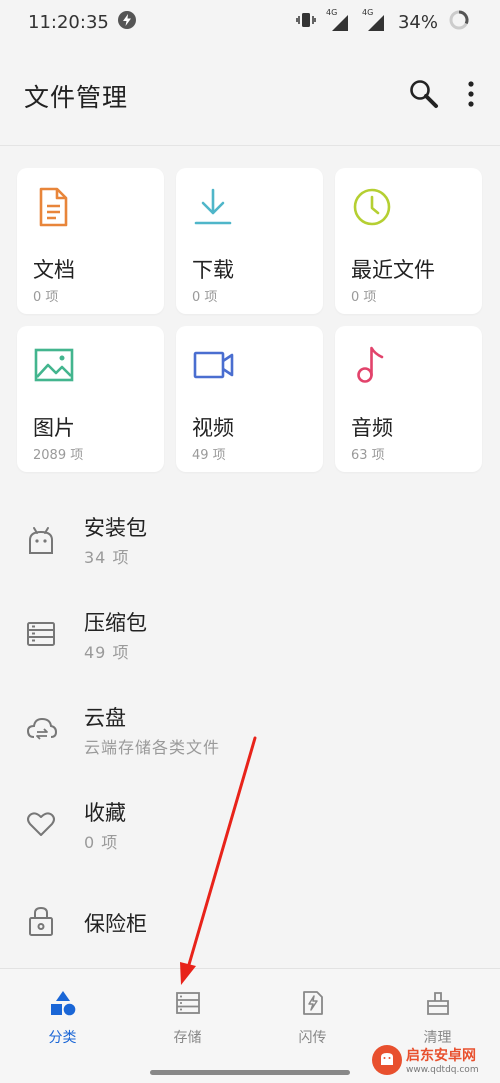 The height and width of the screenshot is (1083, 500). What do you see at coordinates (417, 22) in the screenshot?
I see `battery-percent: 34%` at bounding box center [417, 22].